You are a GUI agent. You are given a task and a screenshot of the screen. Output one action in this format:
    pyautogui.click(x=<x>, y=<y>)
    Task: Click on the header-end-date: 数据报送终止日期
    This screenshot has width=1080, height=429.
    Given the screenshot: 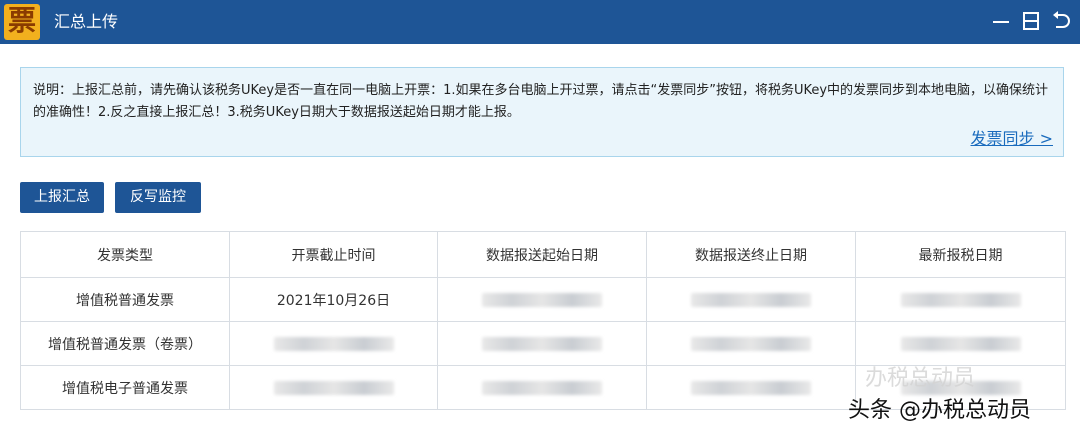 What is the action you would take?
    pyautogui.click(x=751, y=254)
    